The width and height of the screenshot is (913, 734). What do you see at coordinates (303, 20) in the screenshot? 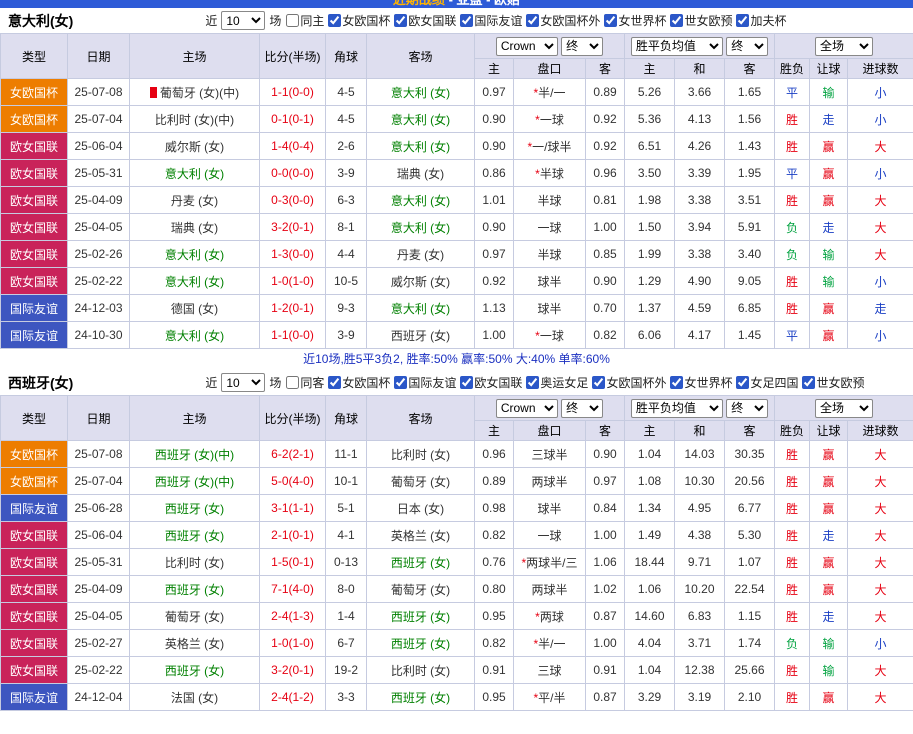
I see `same-side-filter: 同主` at bounding box center [303, 20].